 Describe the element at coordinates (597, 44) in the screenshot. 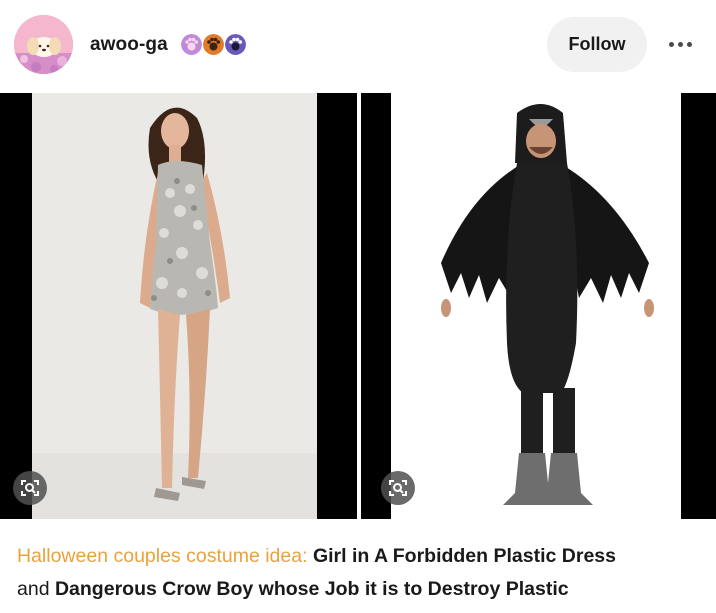

I see `follow-button: Follow` at that location.